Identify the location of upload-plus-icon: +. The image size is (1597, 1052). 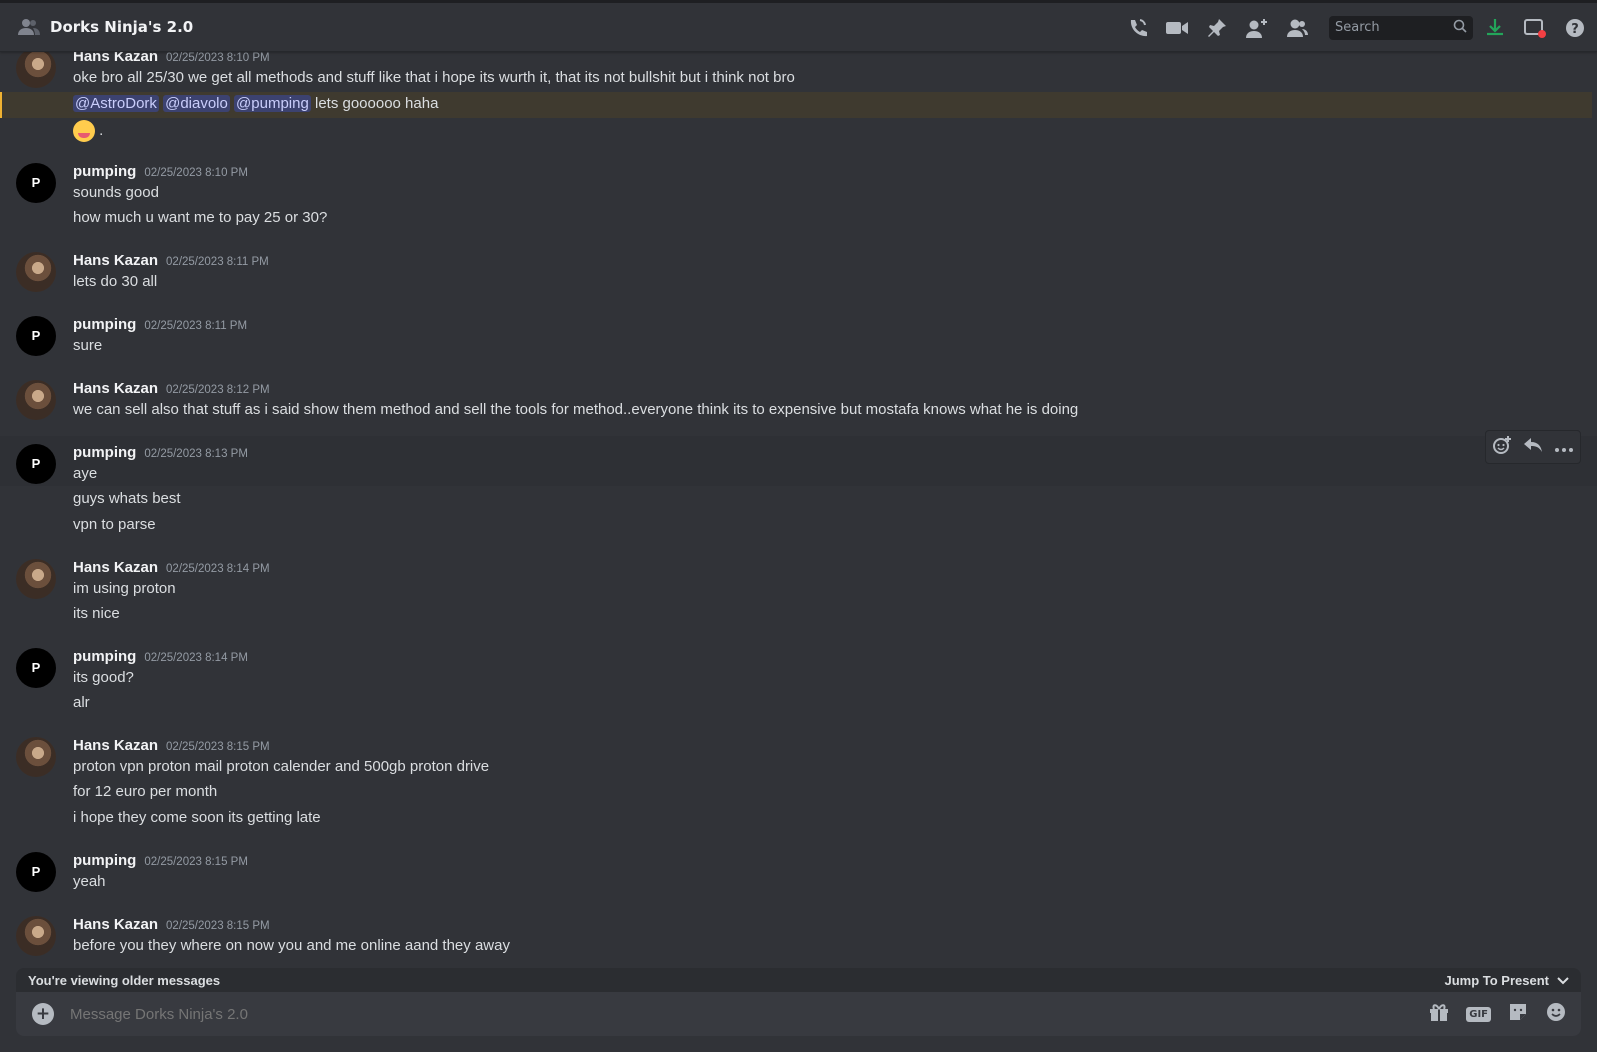
(43, 1014).